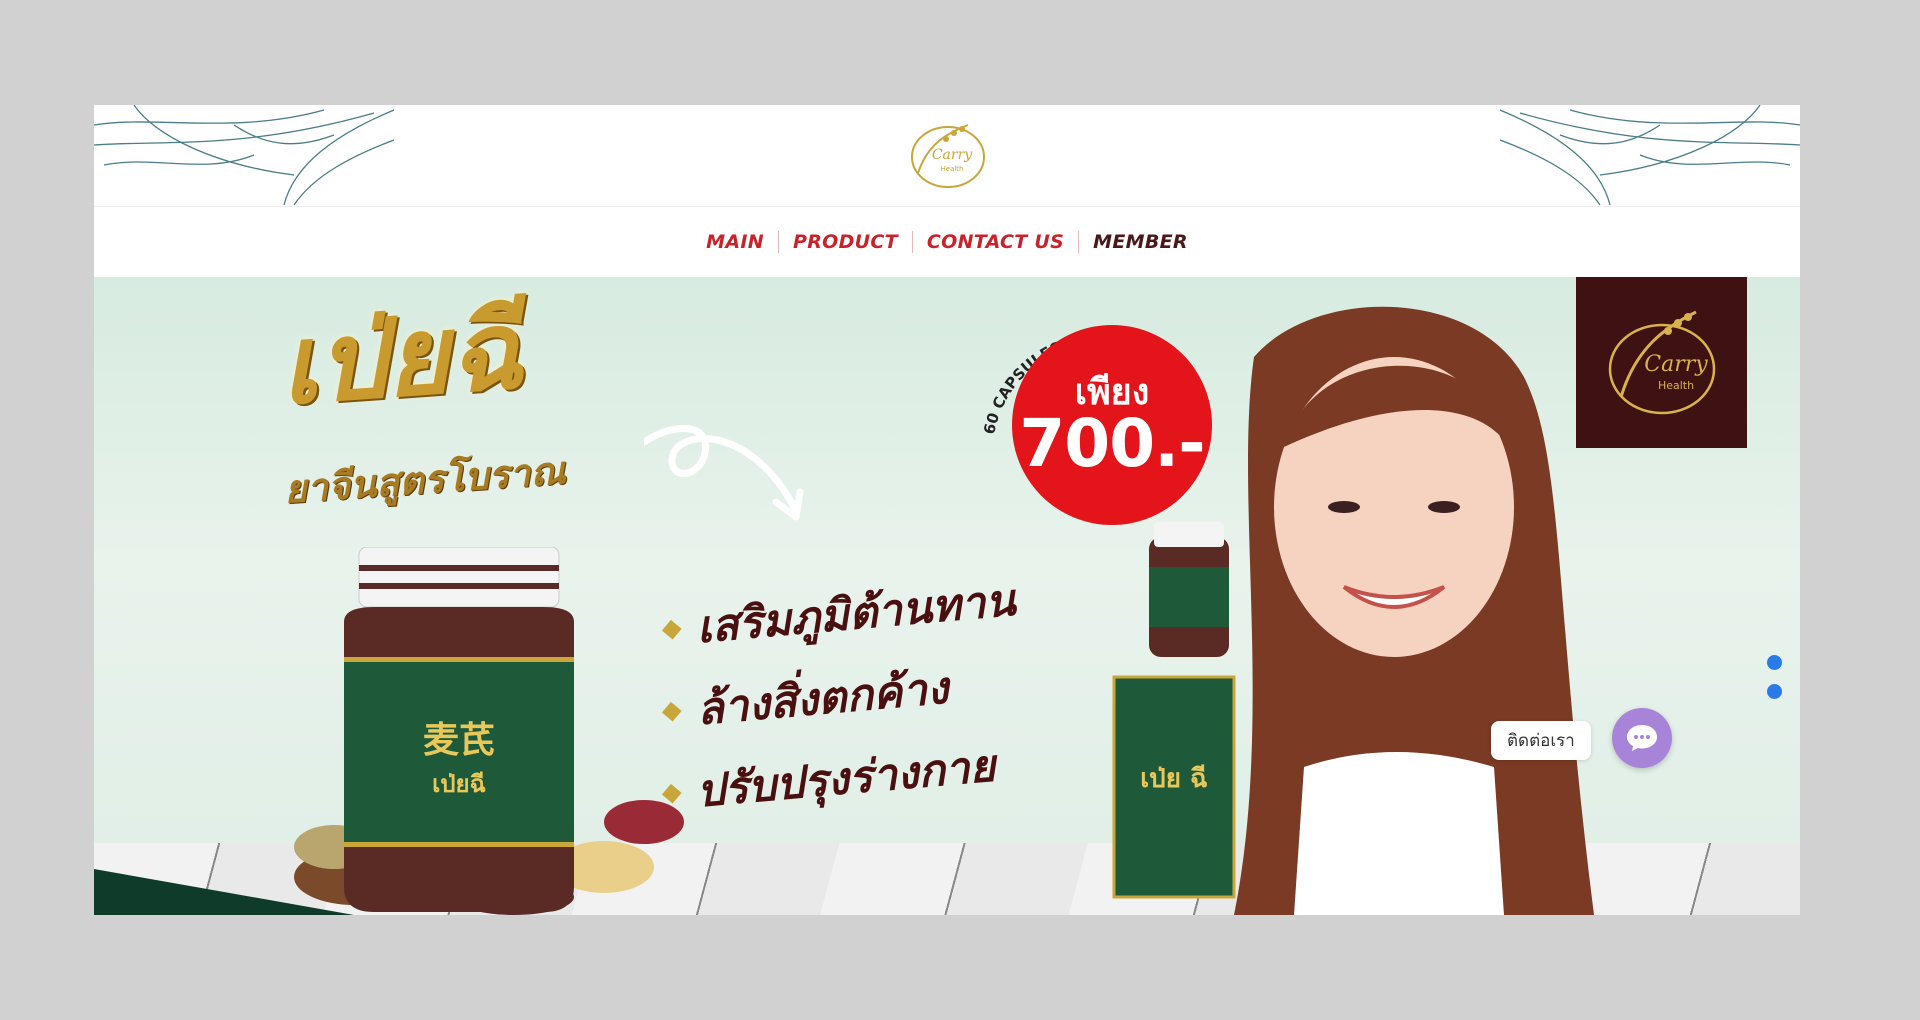 The height and width of the screenshot is (1020, 1920). I want to click on carry-health-logo: Carry Health, so click(948, 154).